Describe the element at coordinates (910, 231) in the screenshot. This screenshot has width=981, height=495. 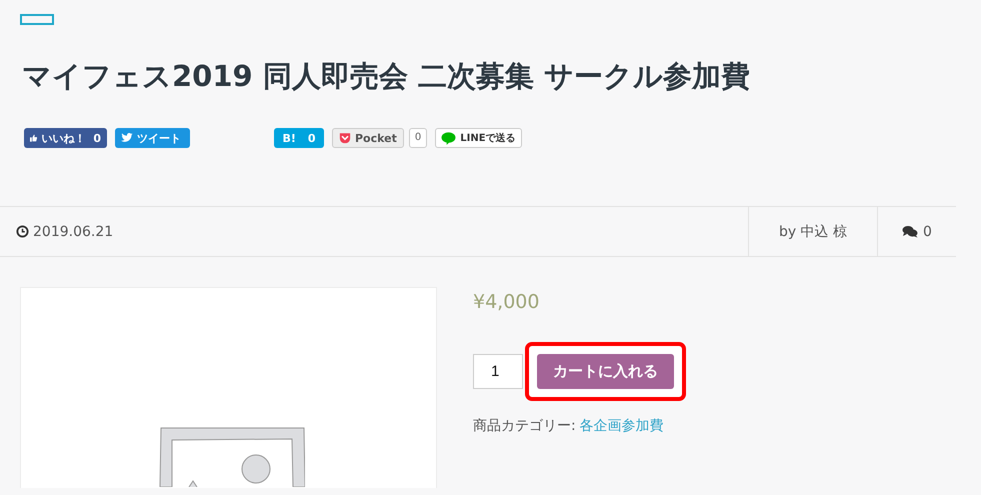
I see `comments-icon` at that location.